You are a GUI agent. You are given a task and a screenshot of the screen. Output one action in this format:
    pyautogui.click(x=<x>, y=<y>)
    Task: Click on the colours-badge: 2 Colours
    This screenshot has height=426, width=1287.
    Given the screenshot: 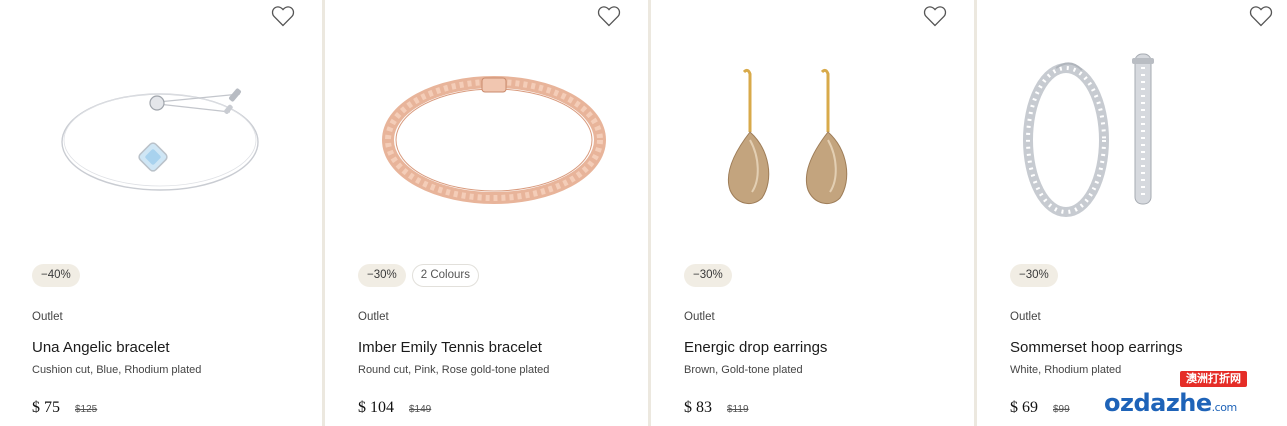 What is the action you would take?
    pyautogui.click(x=445, y=275)
    